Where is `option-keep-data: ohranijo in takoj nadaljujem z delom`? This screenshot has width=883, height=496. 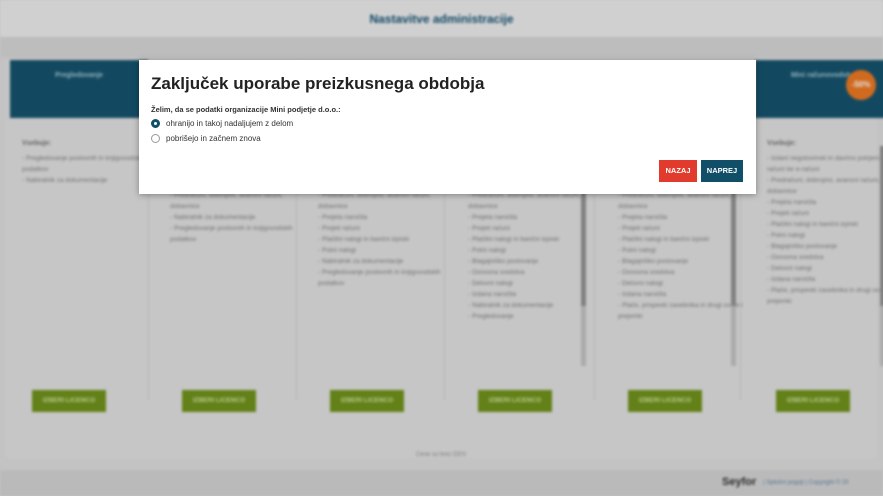 option-keep-data: ohranijo in takoj nadaljujem z delom is located at coordinates (222, 123).